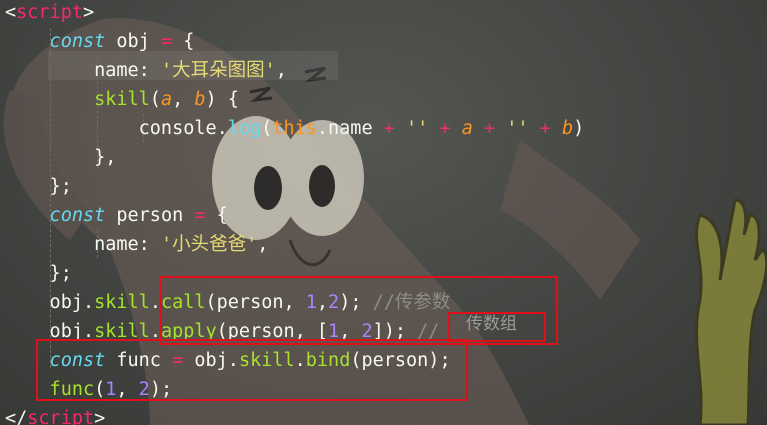 The image size is (767, 425). I want to click on code-token: '大耳朵图图', so click(218, 70).